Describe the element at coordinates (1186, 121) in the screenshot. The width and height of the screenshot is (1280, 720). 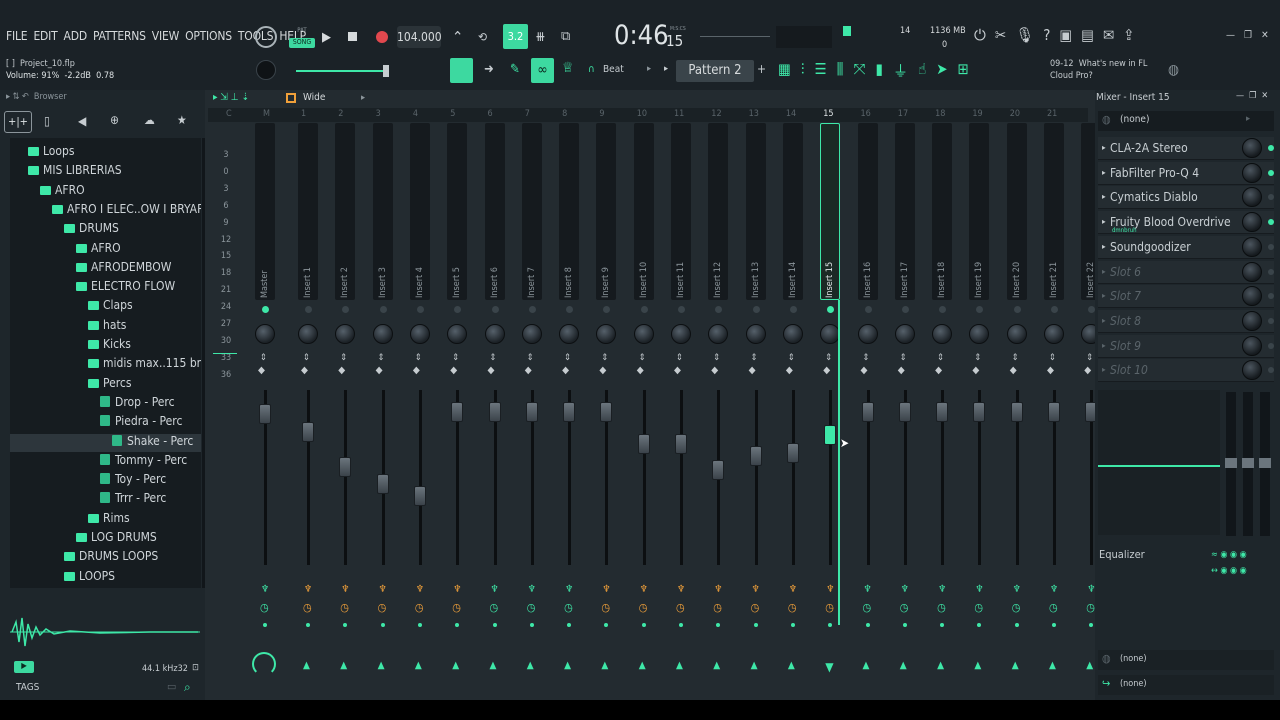
I see `insert-input: (none) ◍ ▸` at that location.